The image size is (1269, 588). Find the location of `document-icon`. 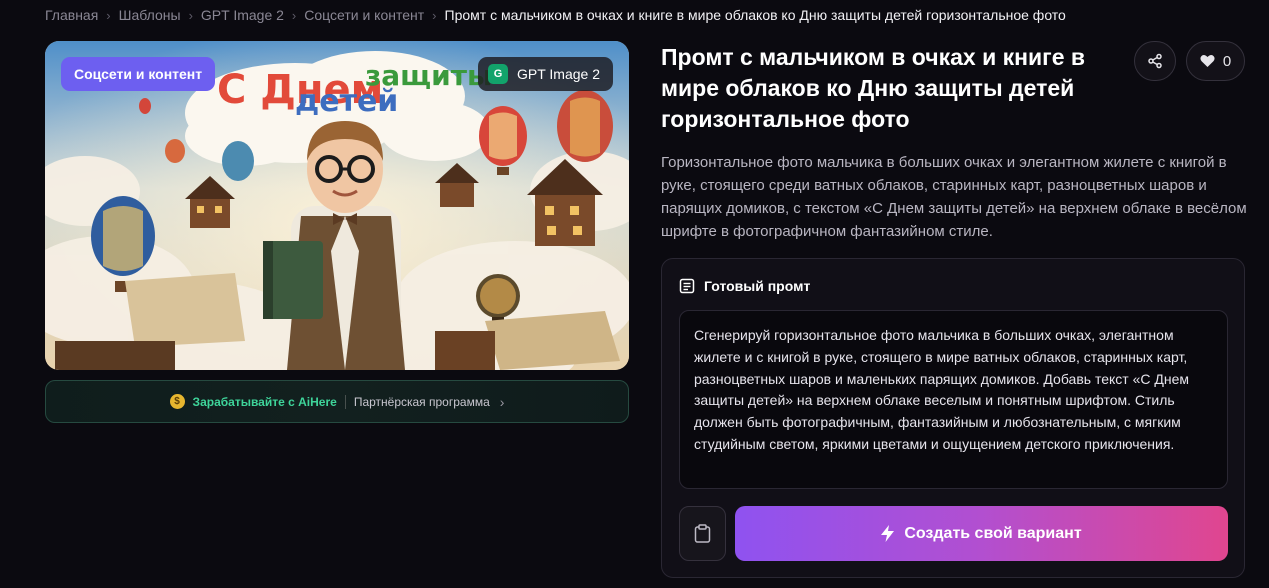

document-icon is located at coordinates (687, 286).